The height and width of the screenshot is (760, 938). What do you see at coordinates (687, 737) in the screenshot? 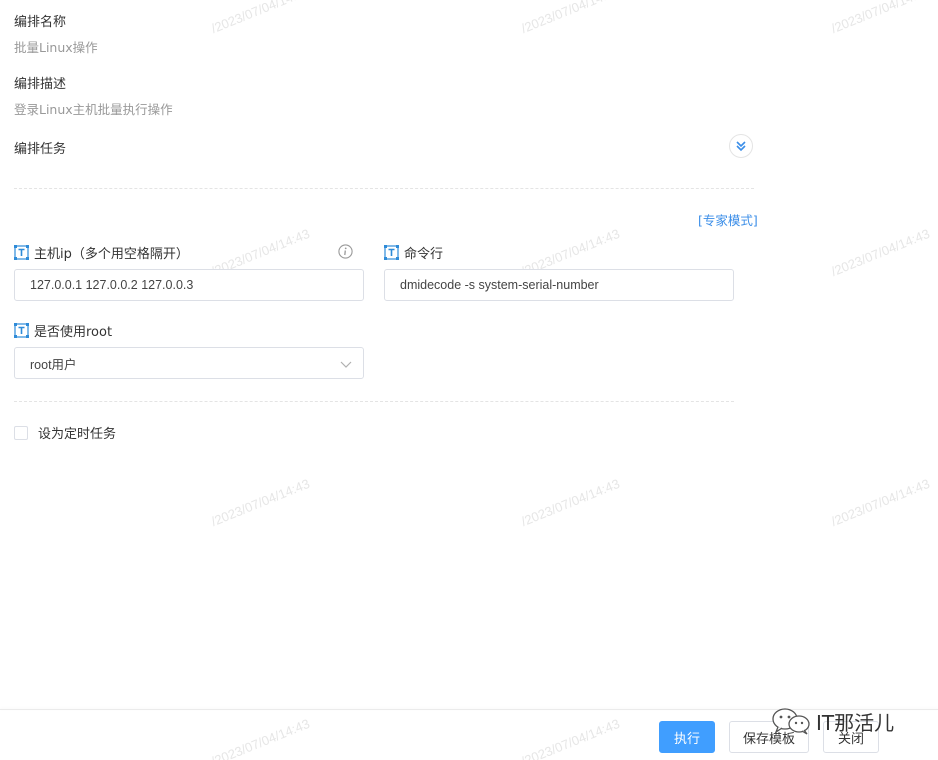
I see `execute-button: 执行` at bounding box center [687, 737].